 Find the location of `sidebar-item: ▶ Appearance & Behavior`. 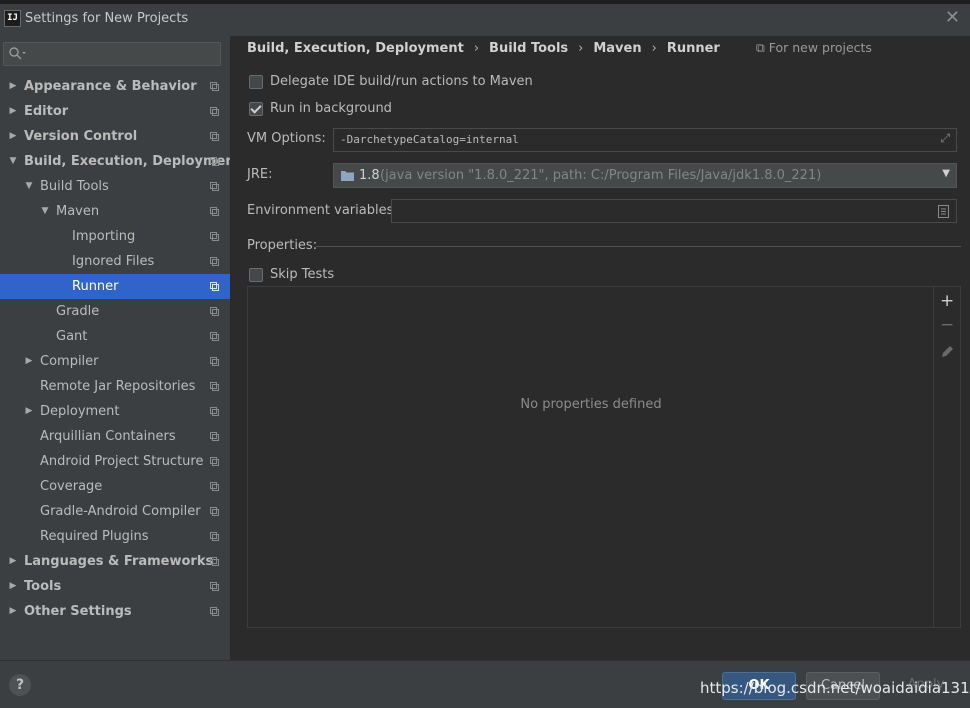

sidebar-item: ▶ Appearance & Behavior is located at coordinates (115, 86).